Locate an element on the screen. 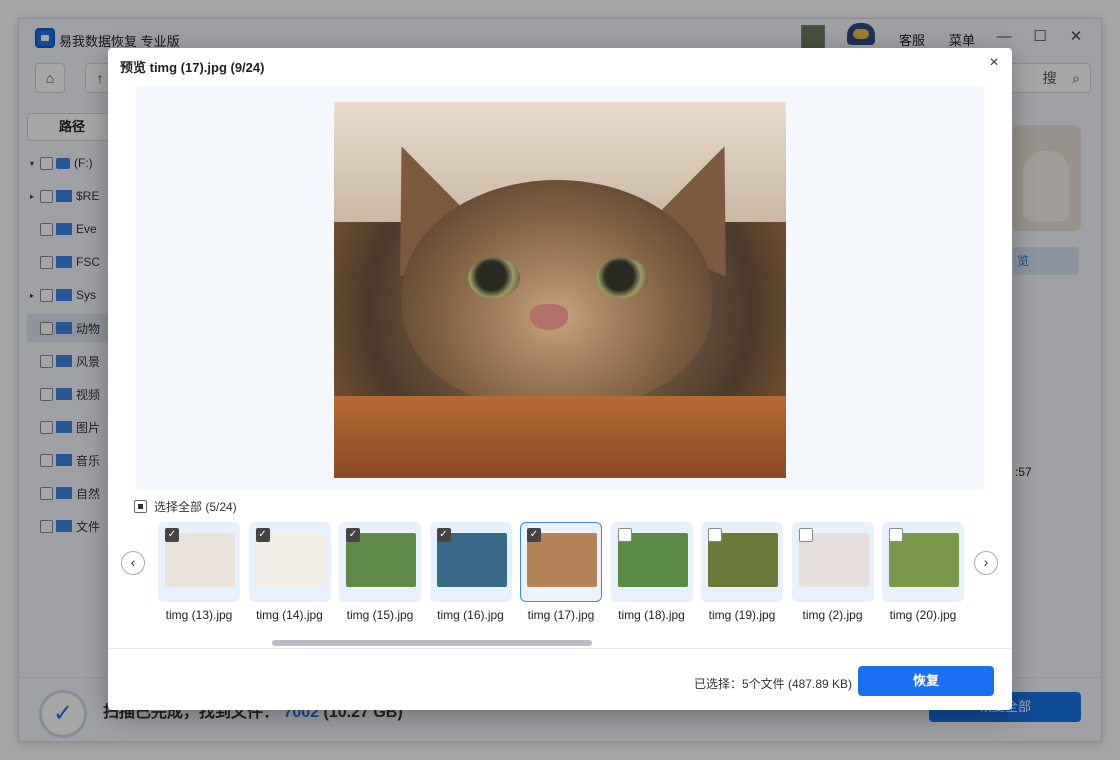  close-icon: × is located at coordinates (994, 63).